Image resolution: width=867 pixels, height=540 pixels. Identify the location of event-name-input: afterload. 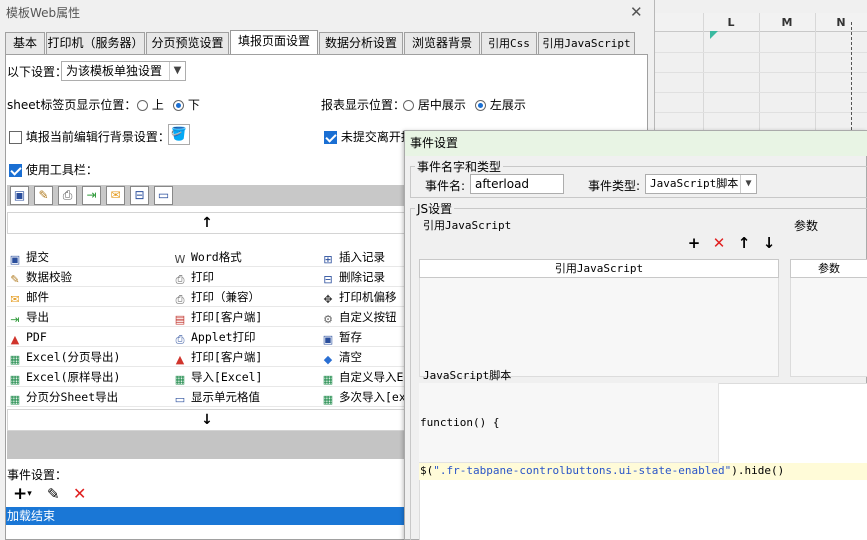
(517, 184).